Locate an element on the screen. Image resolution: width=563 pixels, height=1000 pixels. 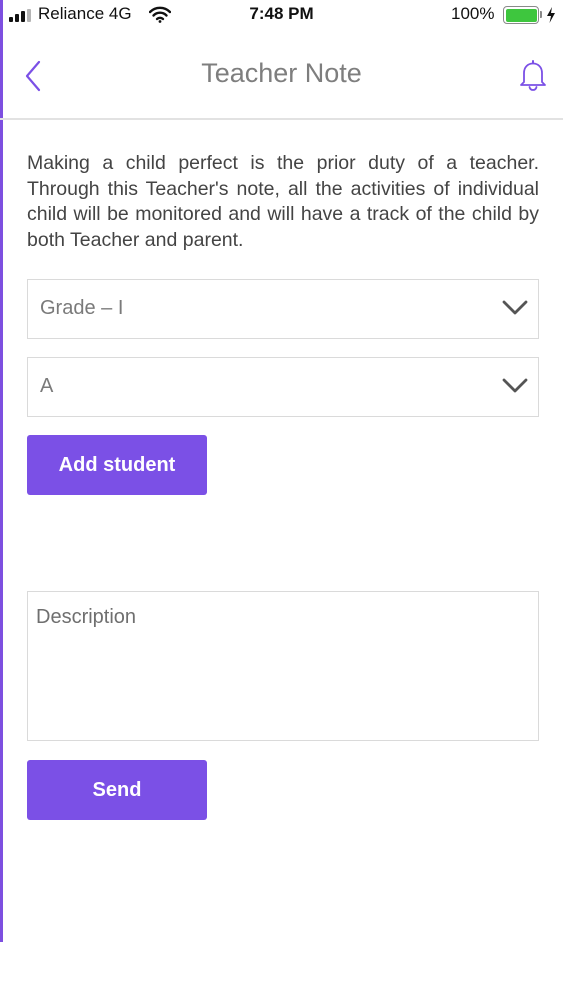
battery-icon is located at coordinates (521, 15).